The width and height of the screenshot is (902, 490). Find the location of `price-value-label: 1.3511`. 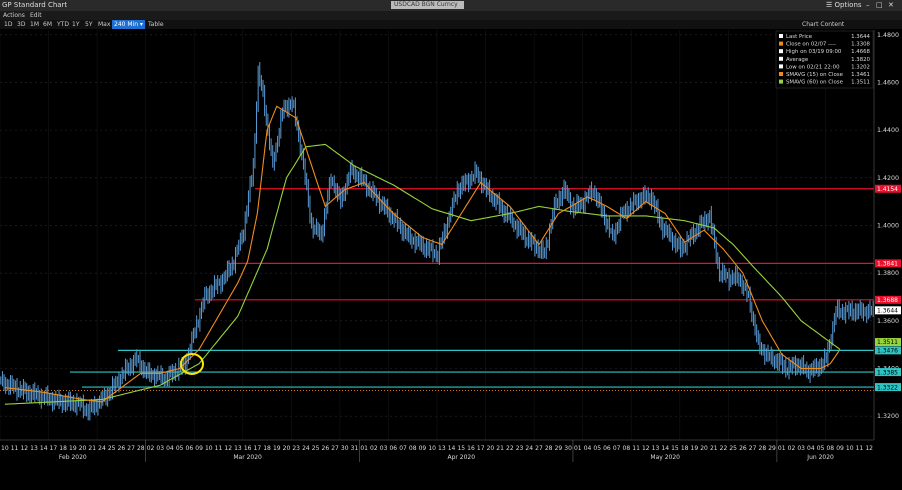

price-value-label: 1.3511 is located at coordinates (887, 342).